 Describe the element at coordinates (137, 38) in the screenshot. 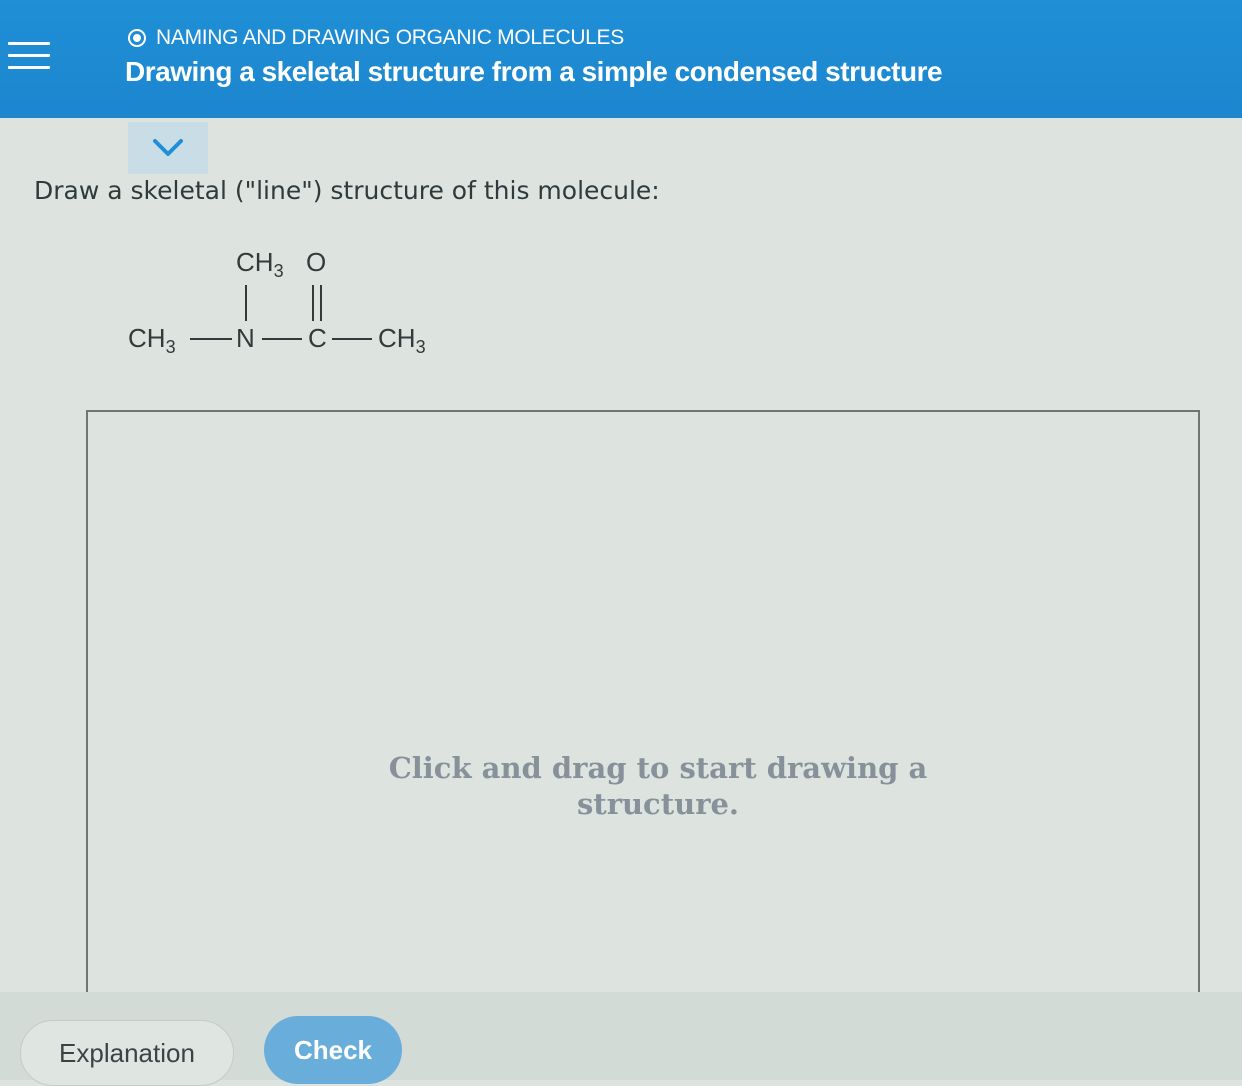

I see `topic-circle-icon` at that location.